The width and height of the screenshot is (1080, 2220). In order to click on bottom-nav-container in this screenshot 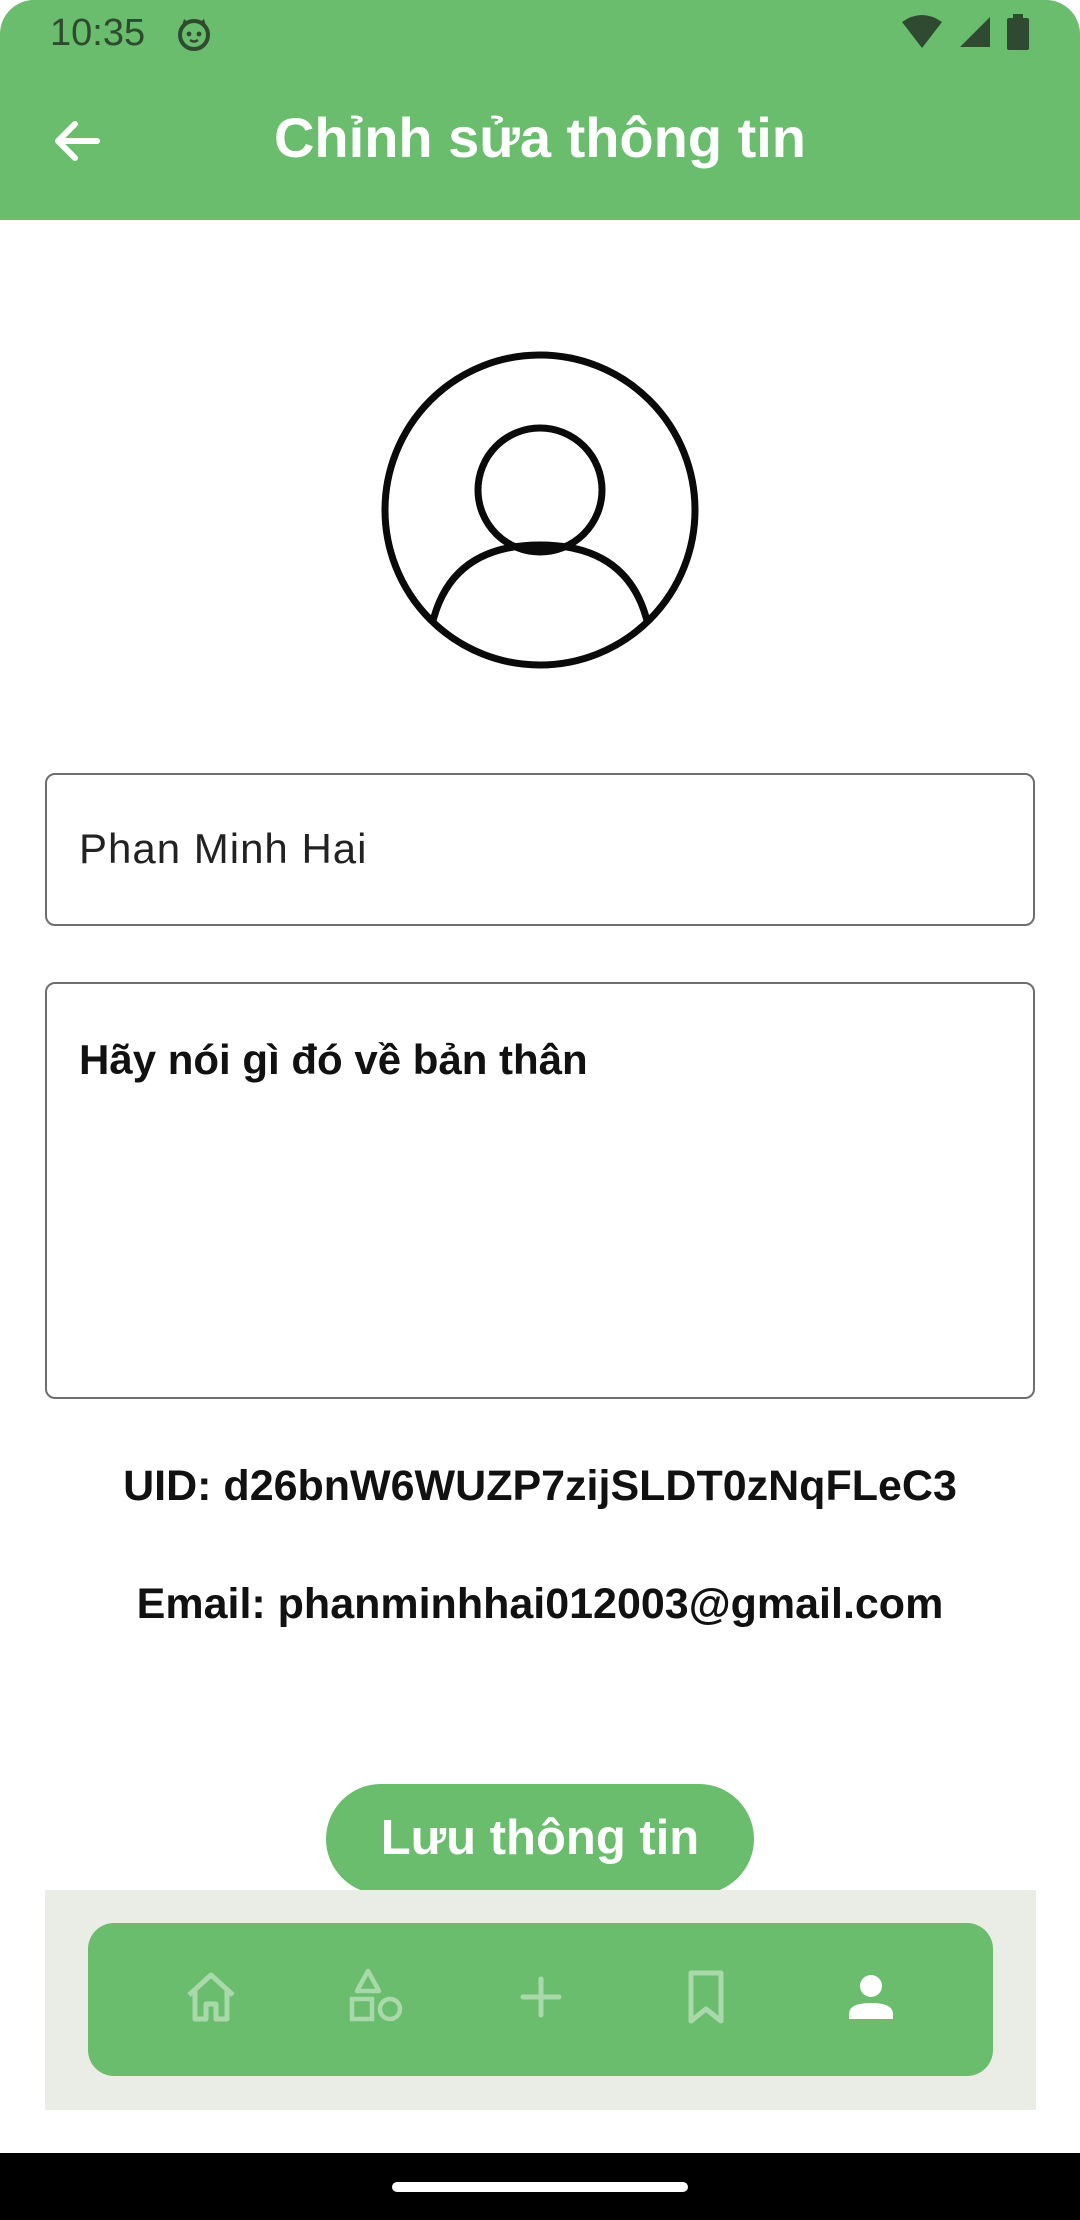, I will do `click(540, 2000)`.